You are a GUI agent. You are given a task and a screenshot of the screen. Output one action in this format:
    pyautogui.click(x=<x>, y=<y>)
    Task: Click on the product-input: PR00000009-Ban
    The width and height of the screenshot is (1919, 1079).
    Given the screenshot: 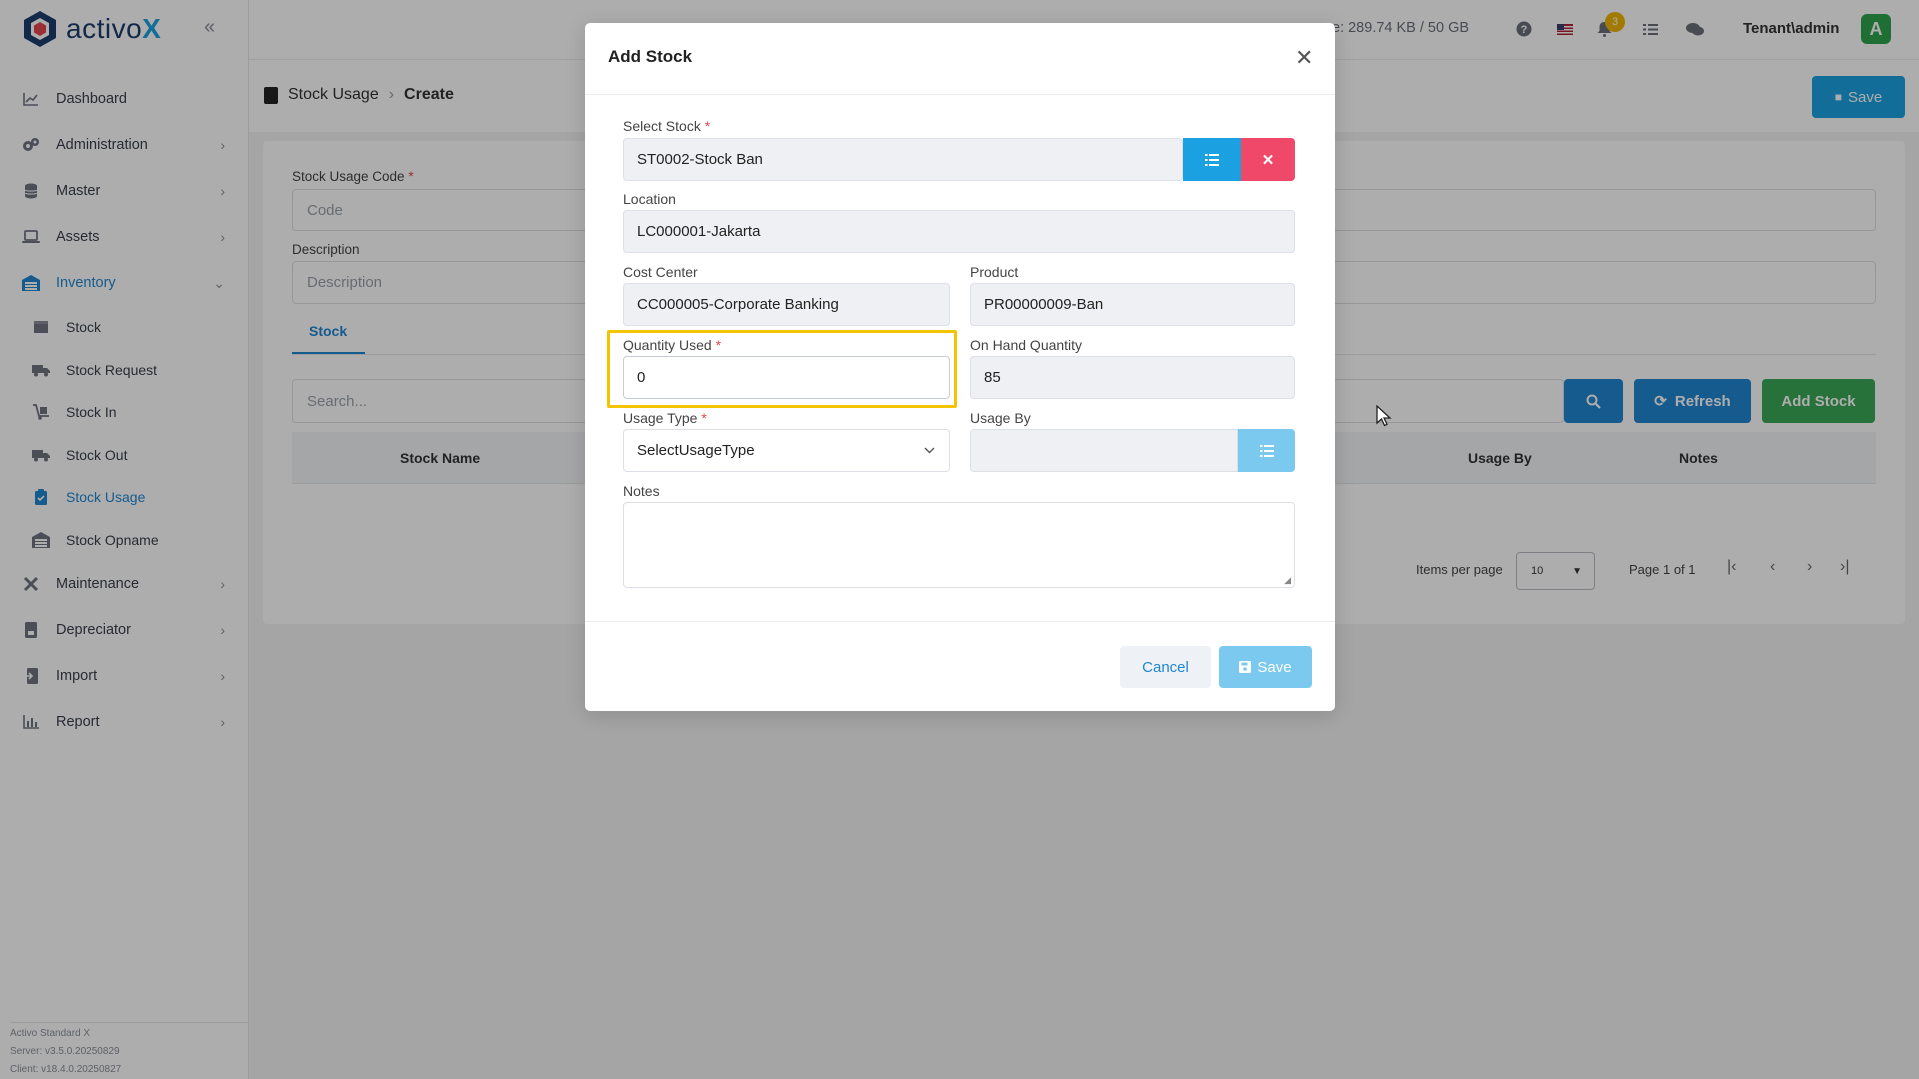 What is the action you would take?
    pyautogui.click(x=1132, y=304)
    